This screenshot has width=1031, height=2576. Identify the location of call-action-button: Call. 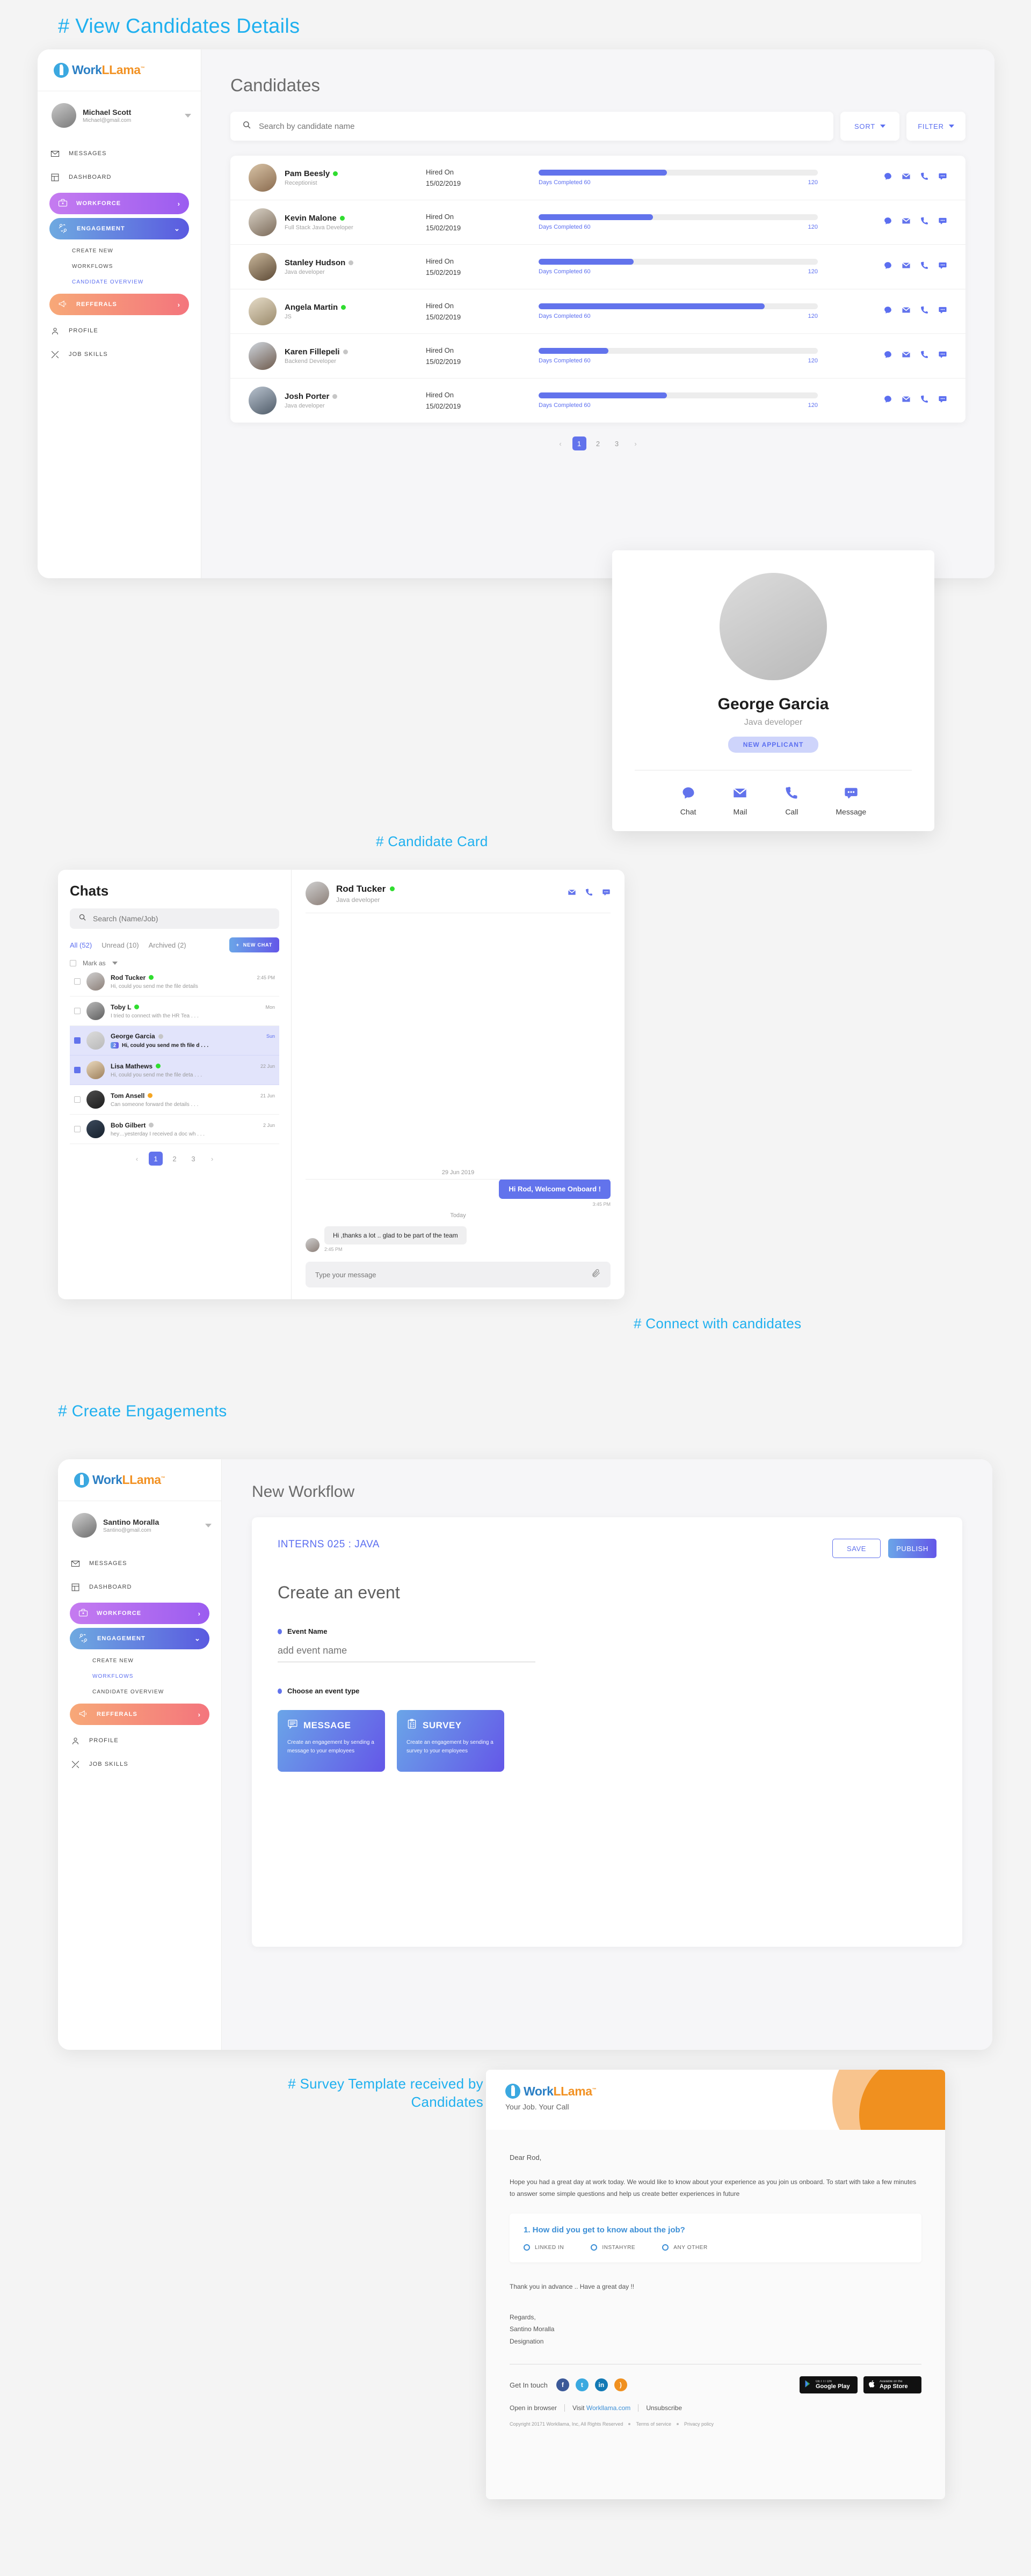
(791, 800).